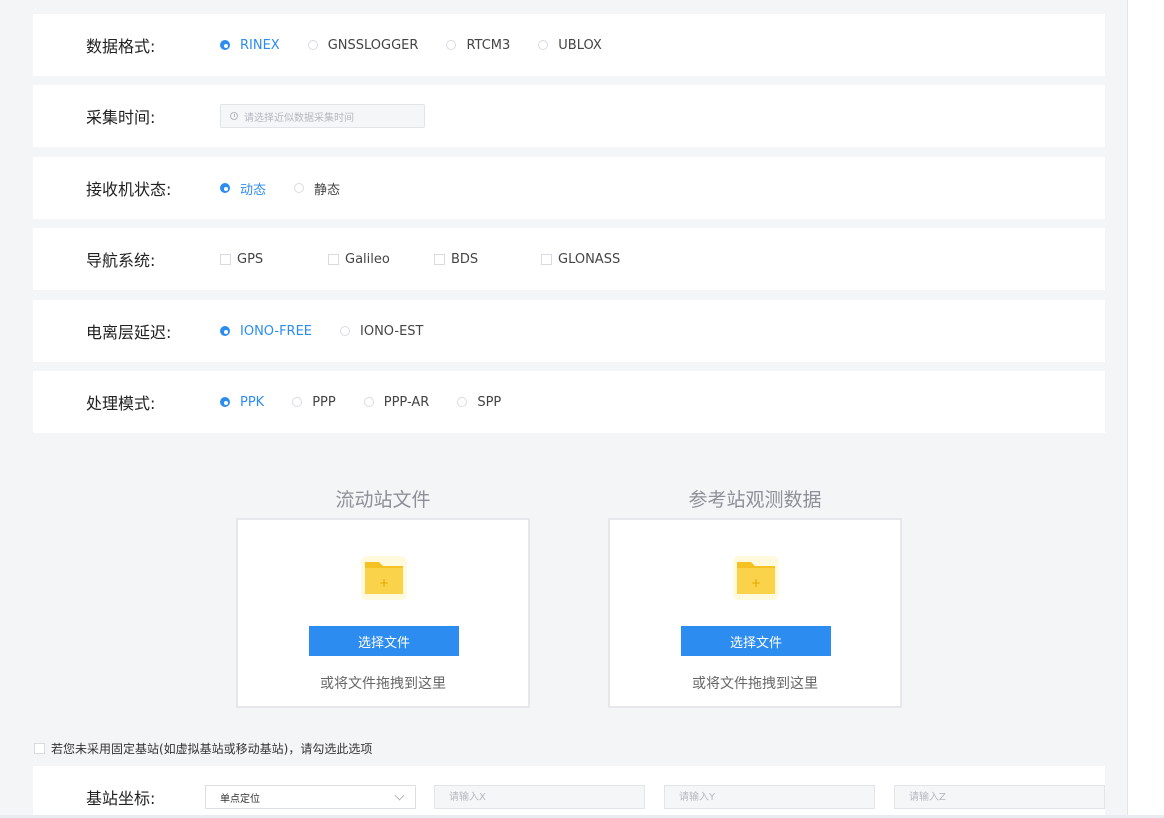 Image resolution: width=1164 pixels, height=818 pixels. Describe the element at coordinates (121, 798) in the screenshot. I see `base-coords-label: 基站坐标:` at that location.